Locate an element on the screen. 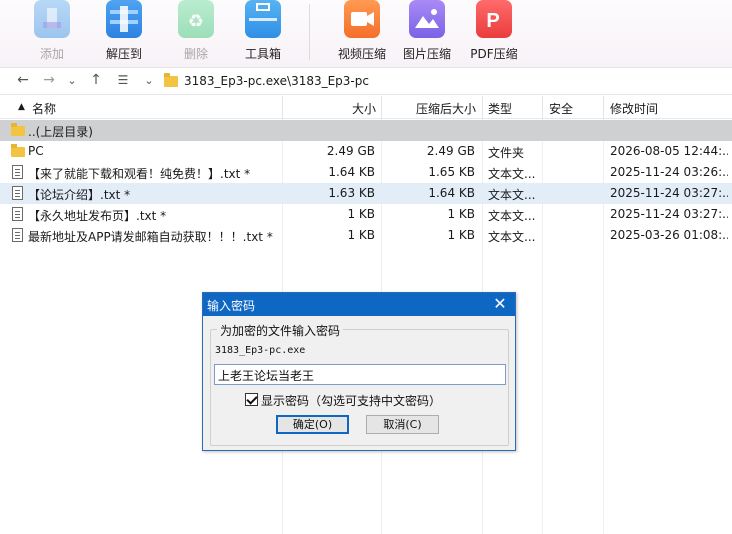  recycle-bin-icon: ♻ is located at coordinates (196, 19).